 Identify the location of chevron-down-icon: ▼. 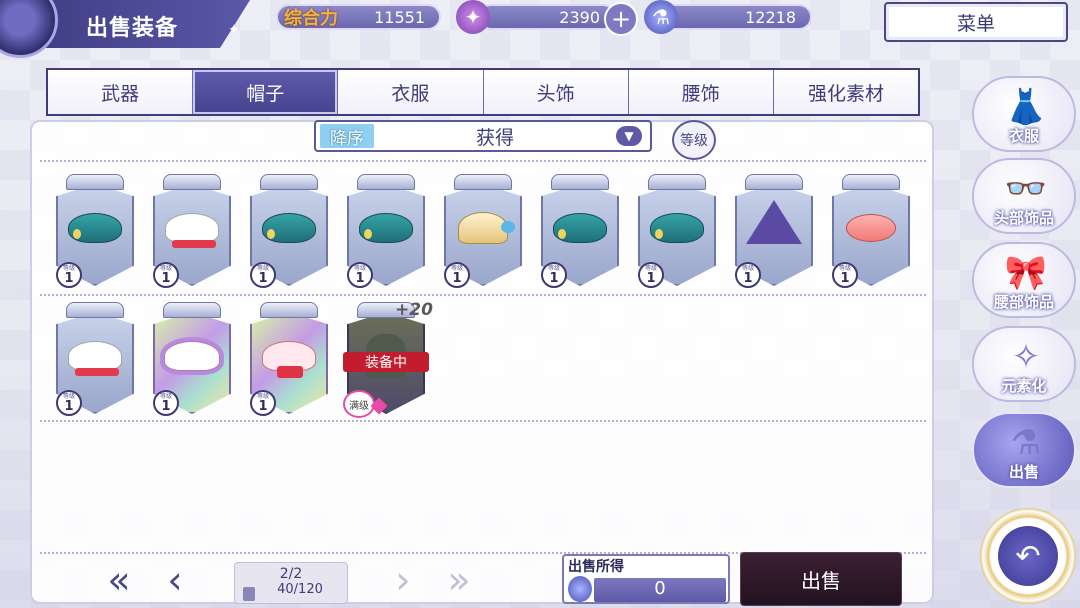
(629, 136).